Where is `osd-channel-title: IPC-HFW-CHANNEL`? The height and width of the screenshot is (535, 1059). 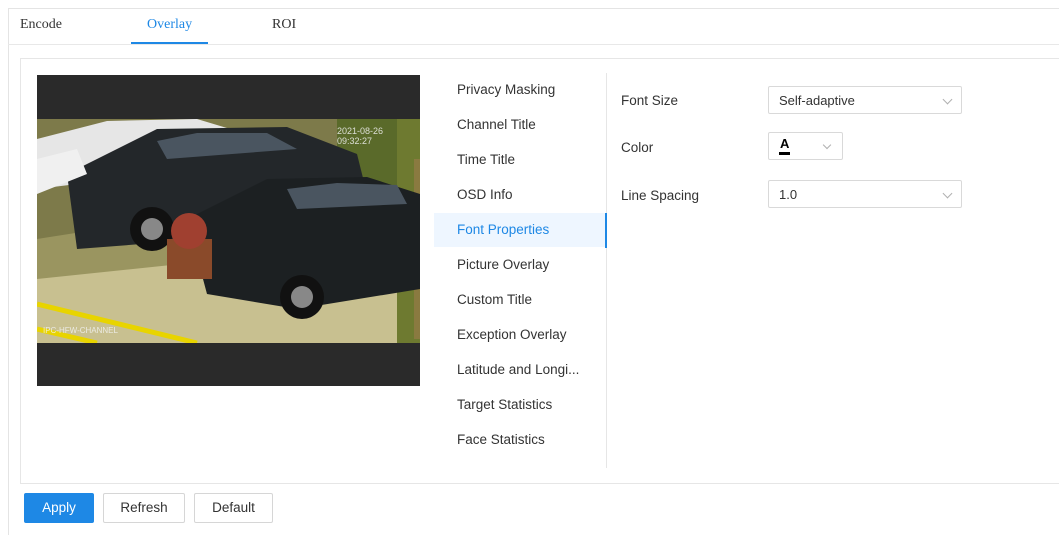 osd-channel-title: IPC-HFW-CHANNEL is located at coordinates (80, 330).